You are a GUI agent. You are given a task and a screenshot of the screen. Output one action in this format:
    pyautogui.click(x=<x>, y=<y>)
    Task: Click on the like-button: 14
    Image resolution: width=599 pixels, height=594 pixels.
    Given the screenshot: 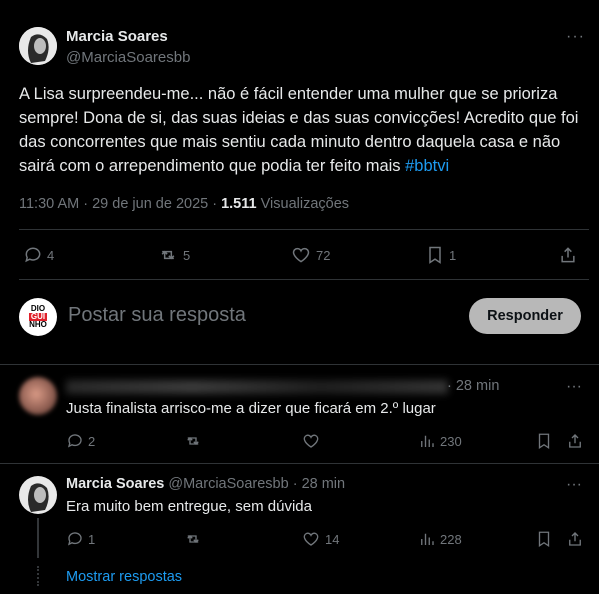 What is the action you would take?
    pyautogui.click(x=320, y=539)
    